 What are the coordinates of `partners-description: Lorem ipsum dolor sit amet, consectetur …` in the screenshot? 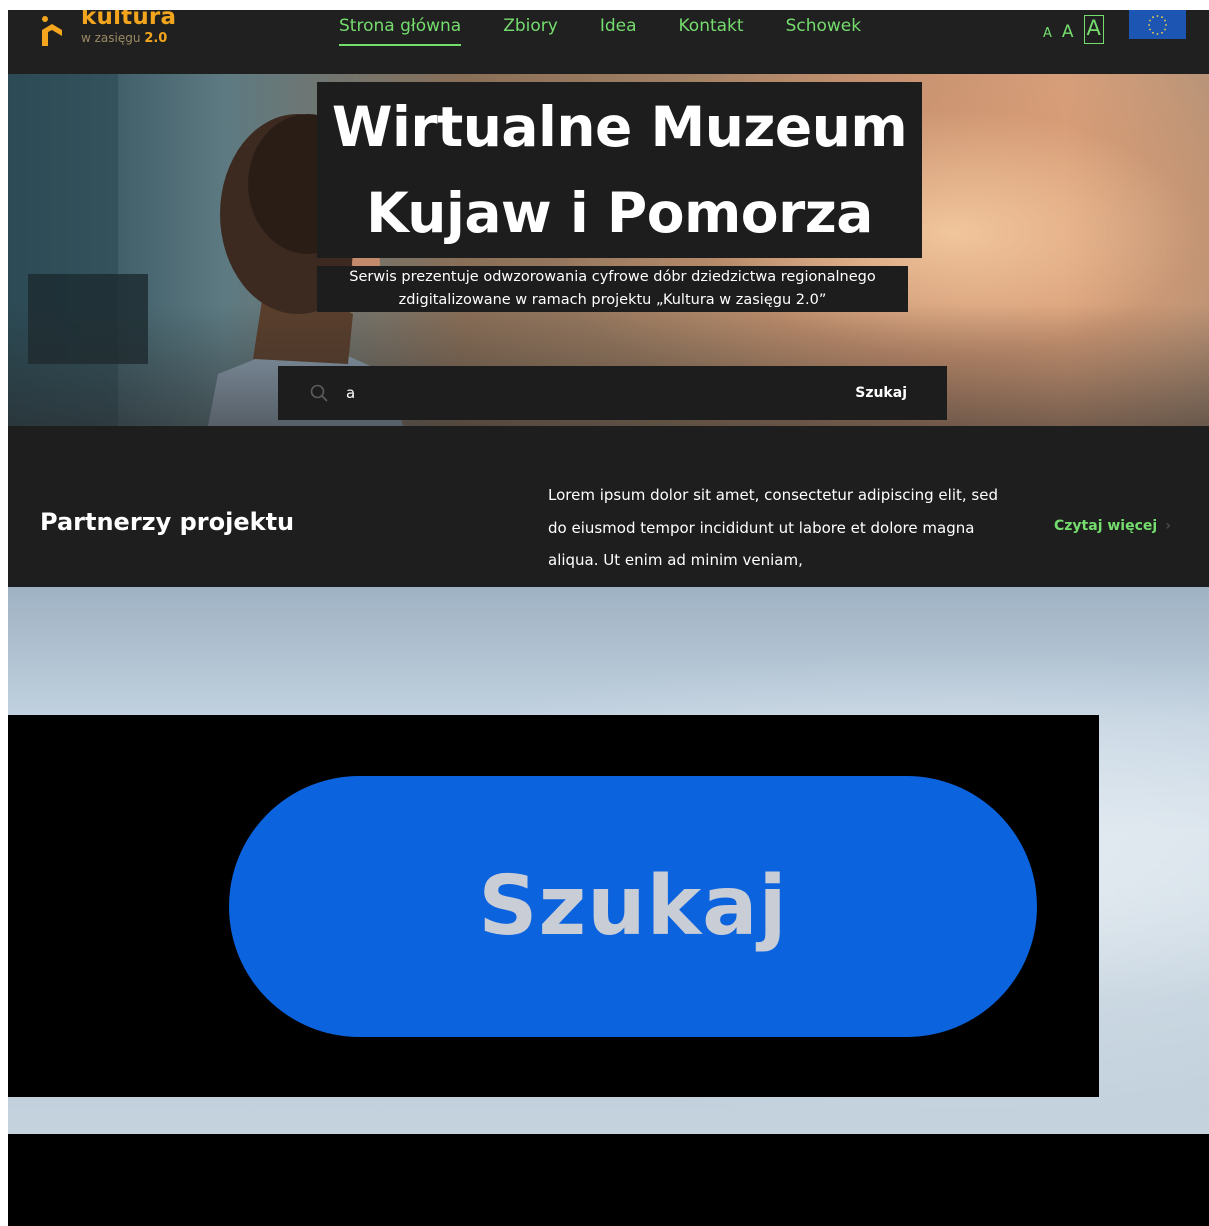 It's located at (773, 527).